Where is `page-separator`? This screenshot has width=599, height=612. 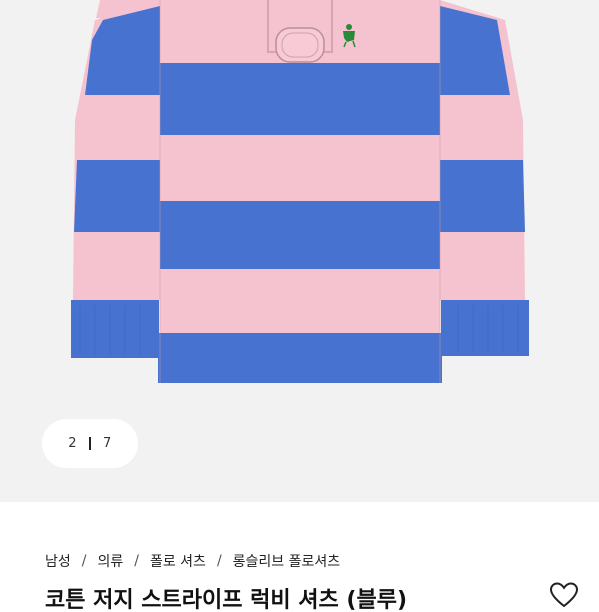 page-separator is located at coordinates (90, 443).